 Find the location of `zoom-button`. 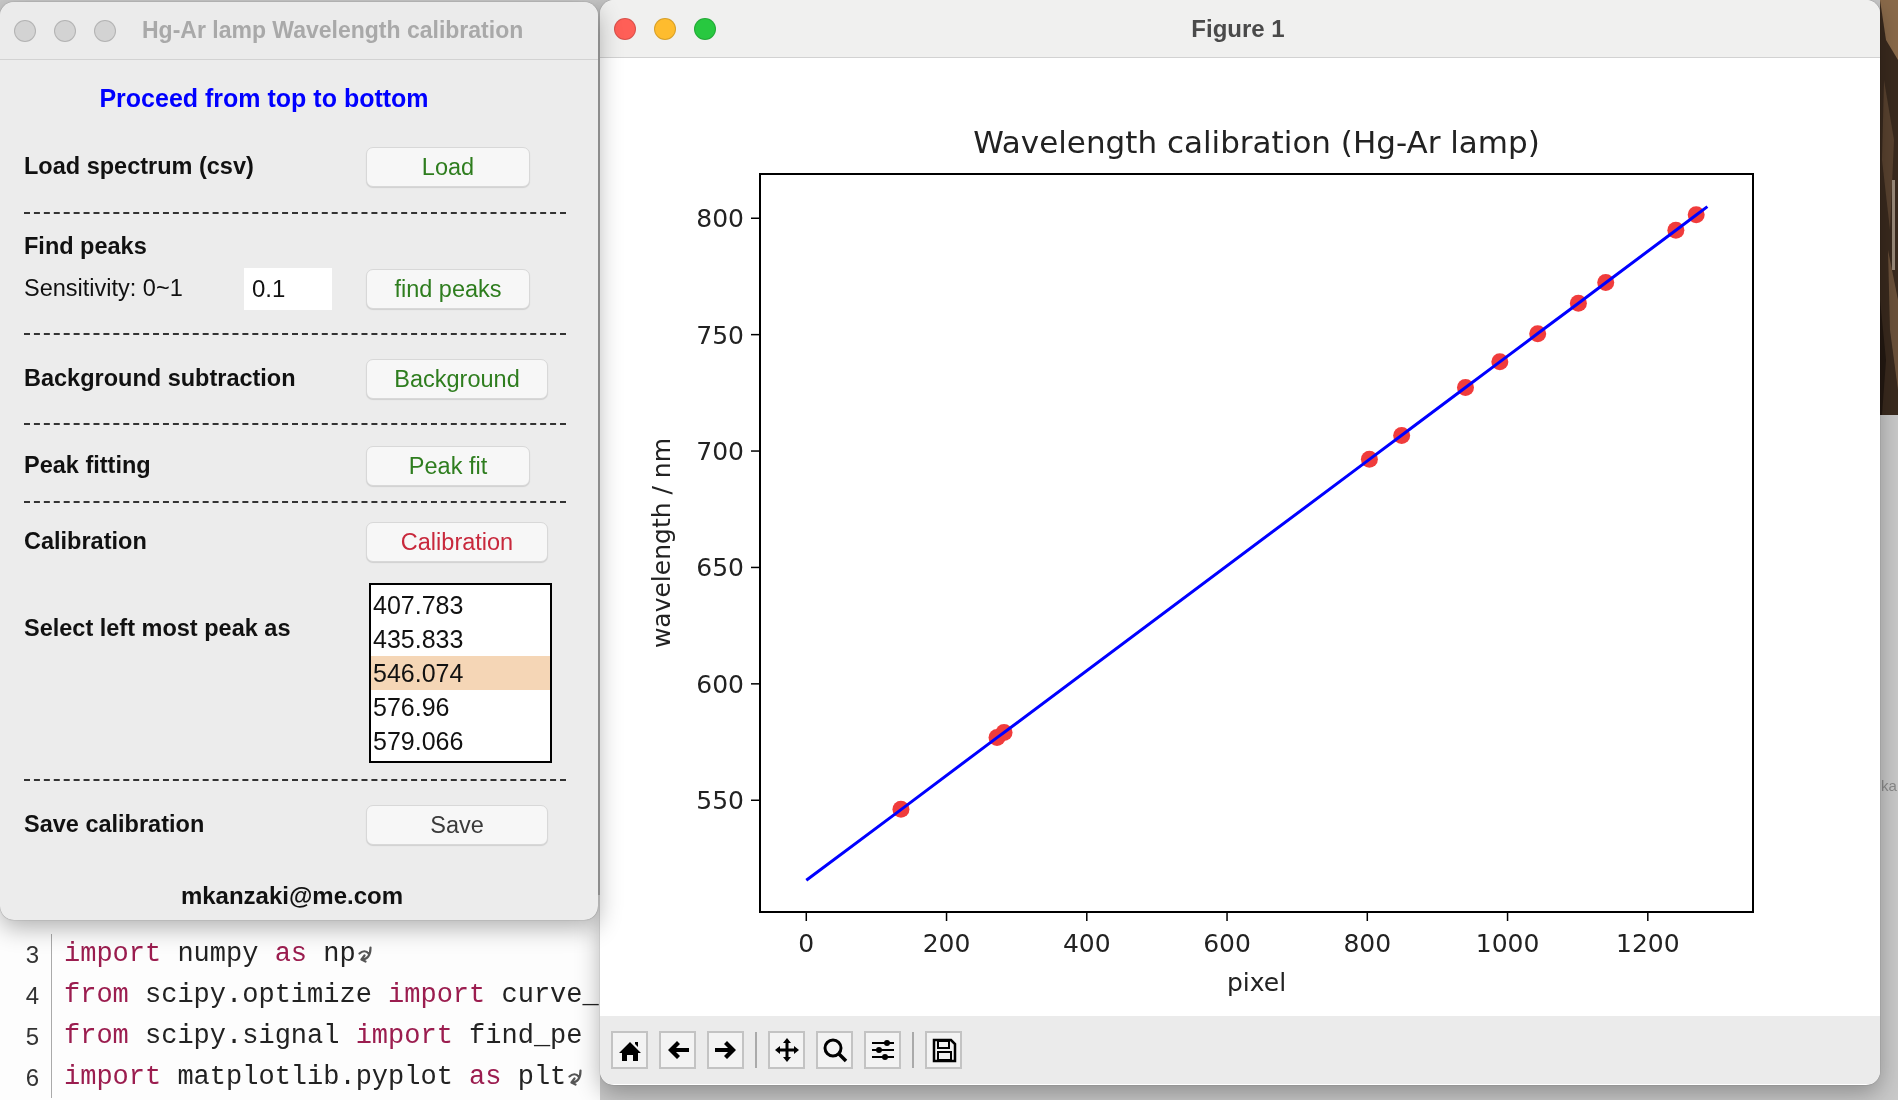

zoom-button is located at coordinates (705, 28).